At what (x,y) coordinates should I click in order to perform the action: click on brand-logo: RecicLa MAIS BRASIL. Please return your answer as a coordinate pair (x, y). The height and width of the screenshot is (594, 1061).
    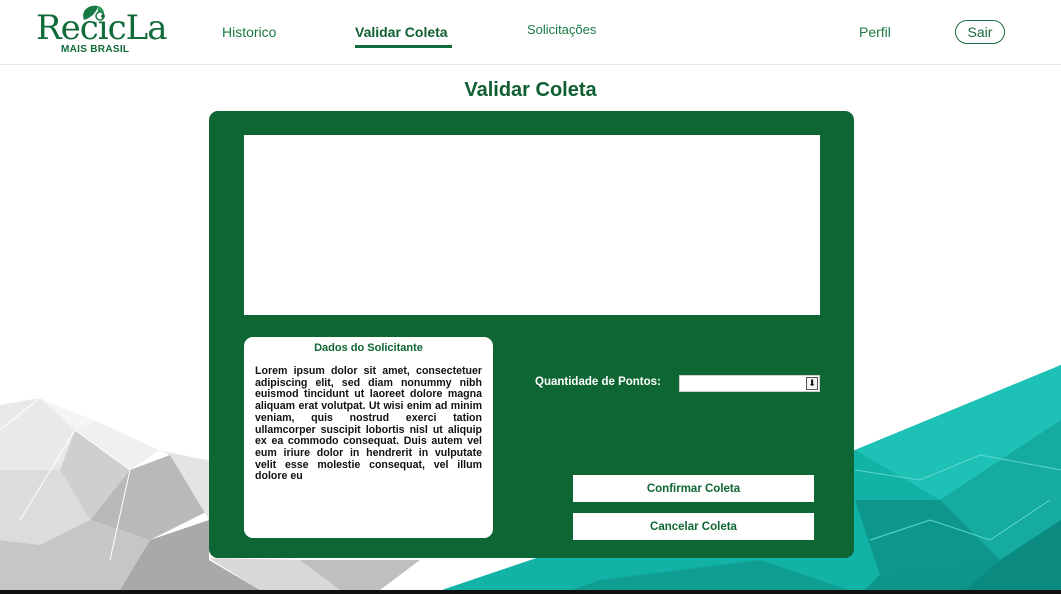
    Looking at the image, I should click on (102, 31).